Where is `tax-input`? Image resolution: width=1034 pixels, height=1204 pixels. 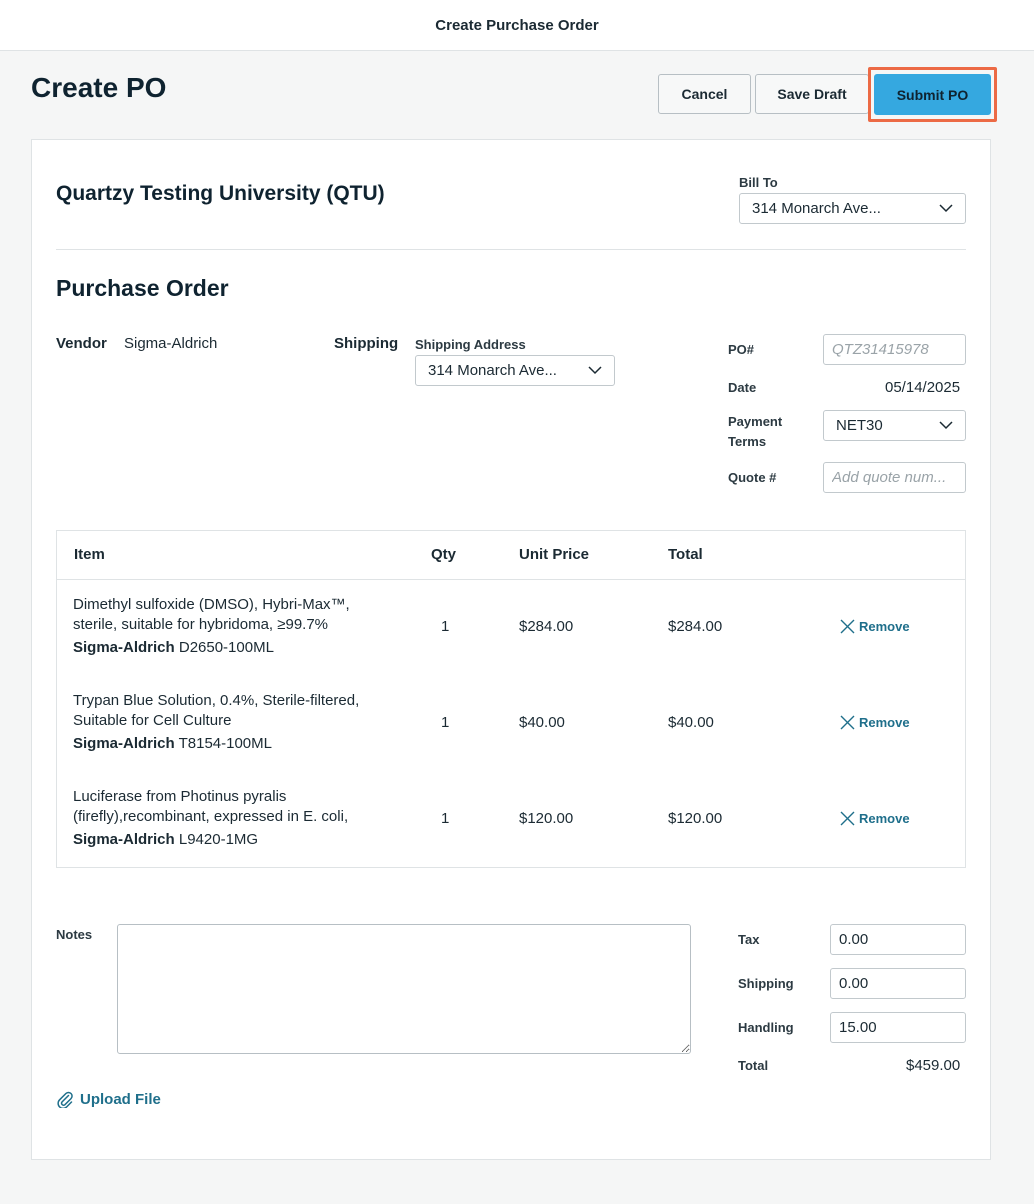 tax-input is located at coordinates (898, 939).